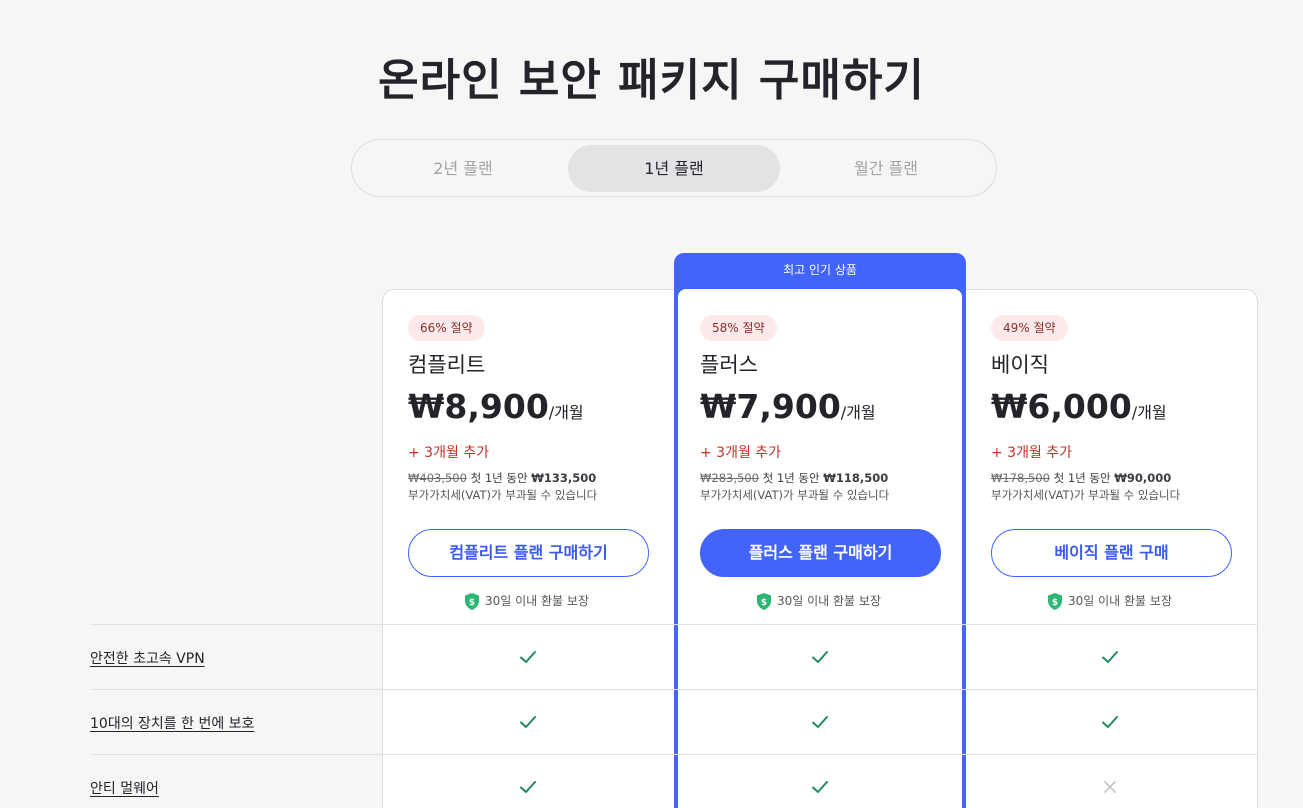  I want to click on price-row: ₩6,000/개월, so click(1079, 406).